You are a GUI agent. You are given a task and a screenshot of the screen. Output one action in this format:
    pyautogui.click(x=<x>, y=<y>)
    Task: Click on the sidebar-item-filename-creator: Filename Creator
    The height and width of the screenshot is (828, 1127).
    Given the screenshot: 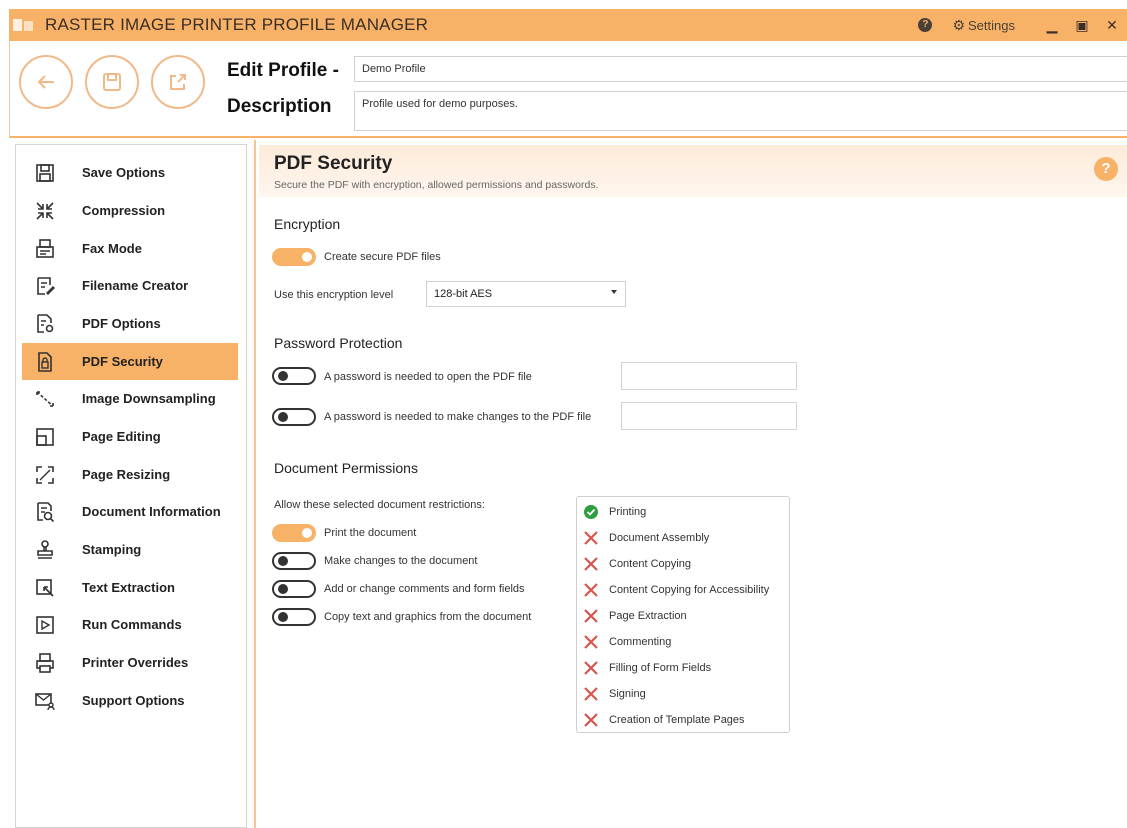 What is the action you would take?
    pyautogui.click(x=130, y=285)
    